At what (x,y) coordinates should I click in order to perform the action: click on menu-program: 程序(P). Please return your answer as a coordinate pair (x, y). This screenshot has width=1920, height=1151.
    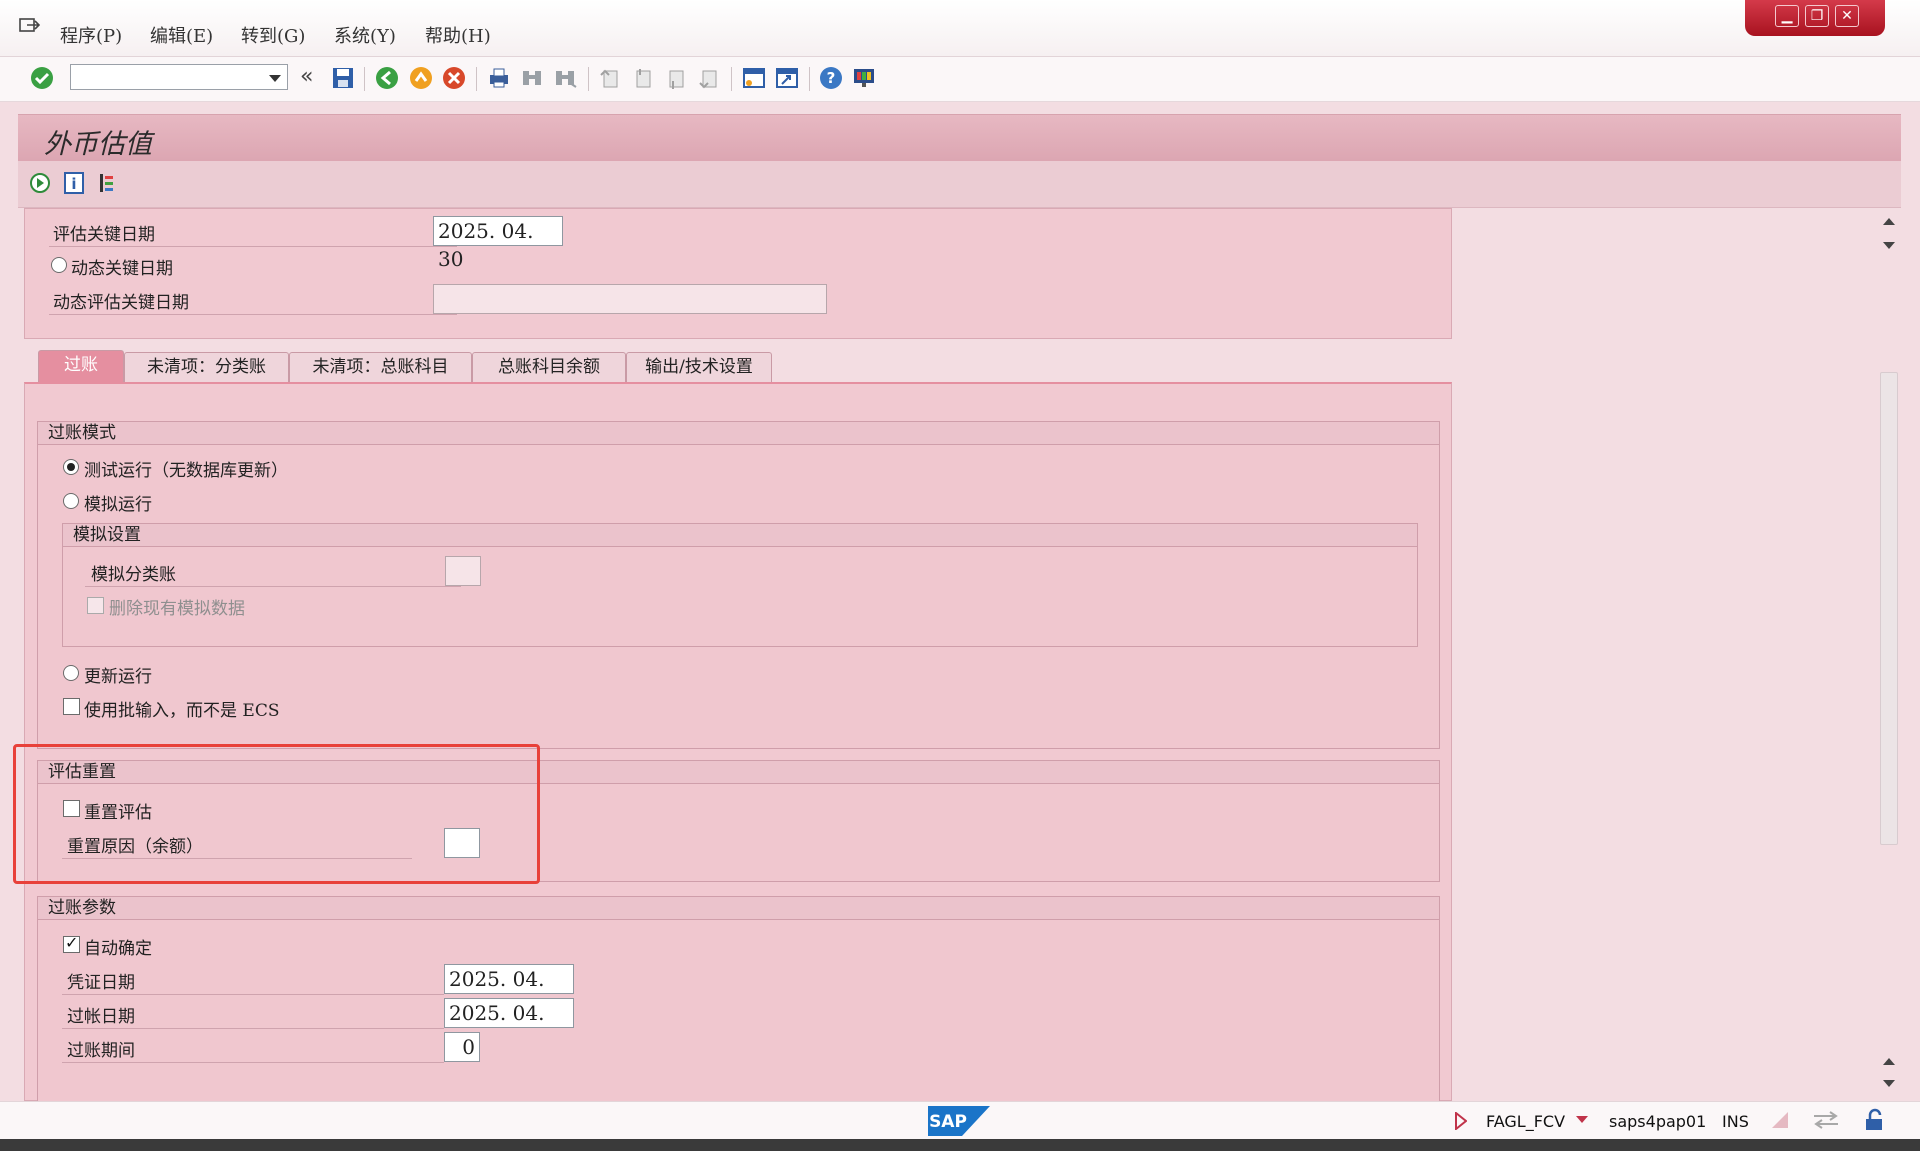
    Looking at the image, I should click on (91, 35).